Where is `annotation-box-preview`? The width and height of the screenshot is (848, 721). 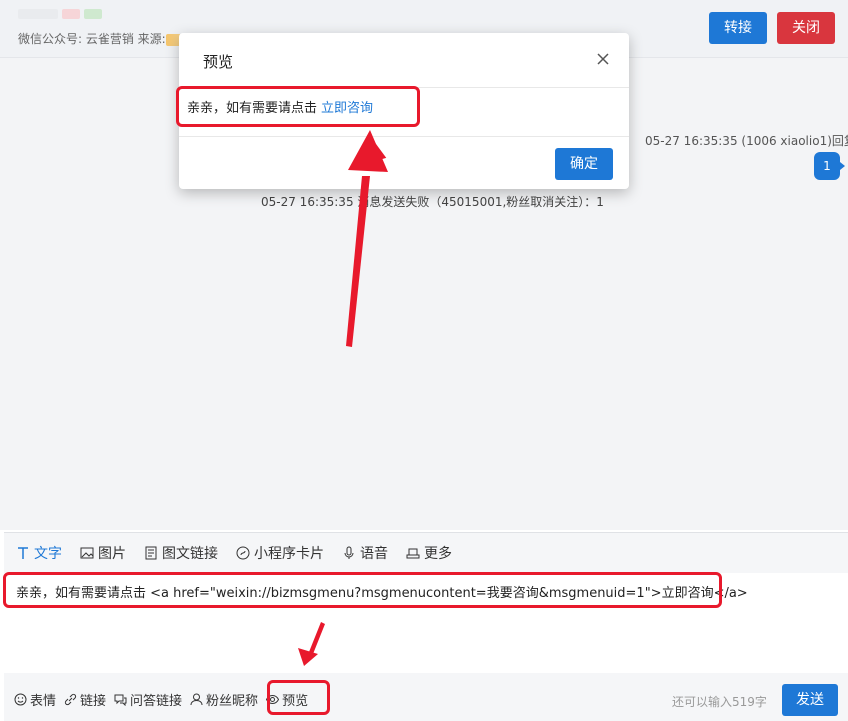
annotation-box-preview is located at coordinates (298, 106).